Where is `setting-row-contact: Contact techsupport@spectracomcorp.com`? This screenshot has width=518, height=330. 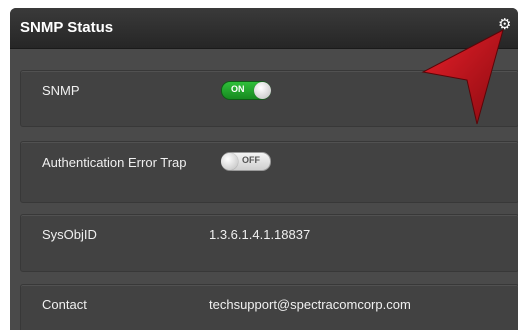 setting-row-contact: Contact techsupport@spectracomcorp.com is located at coordinates (269, 307).